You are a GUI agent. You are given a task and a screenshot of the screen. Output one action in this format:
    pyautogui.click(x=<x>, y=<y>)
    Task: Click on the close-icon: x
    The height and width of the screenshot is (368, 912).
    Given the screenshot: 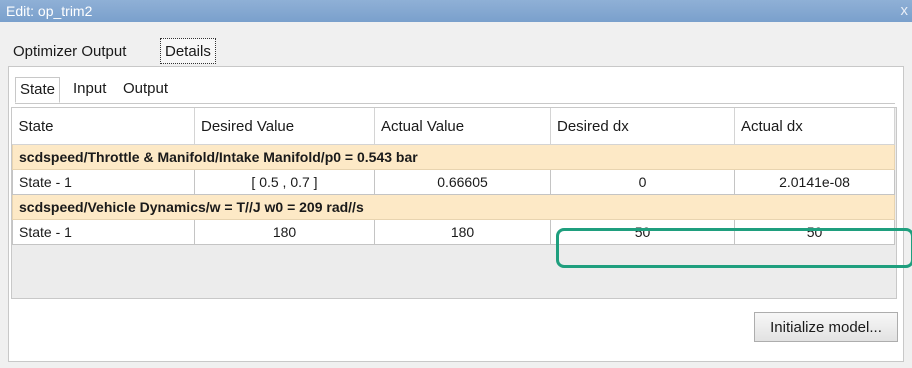 What is the action you would take?
    pyautogui.click(x=905, y=10)
    